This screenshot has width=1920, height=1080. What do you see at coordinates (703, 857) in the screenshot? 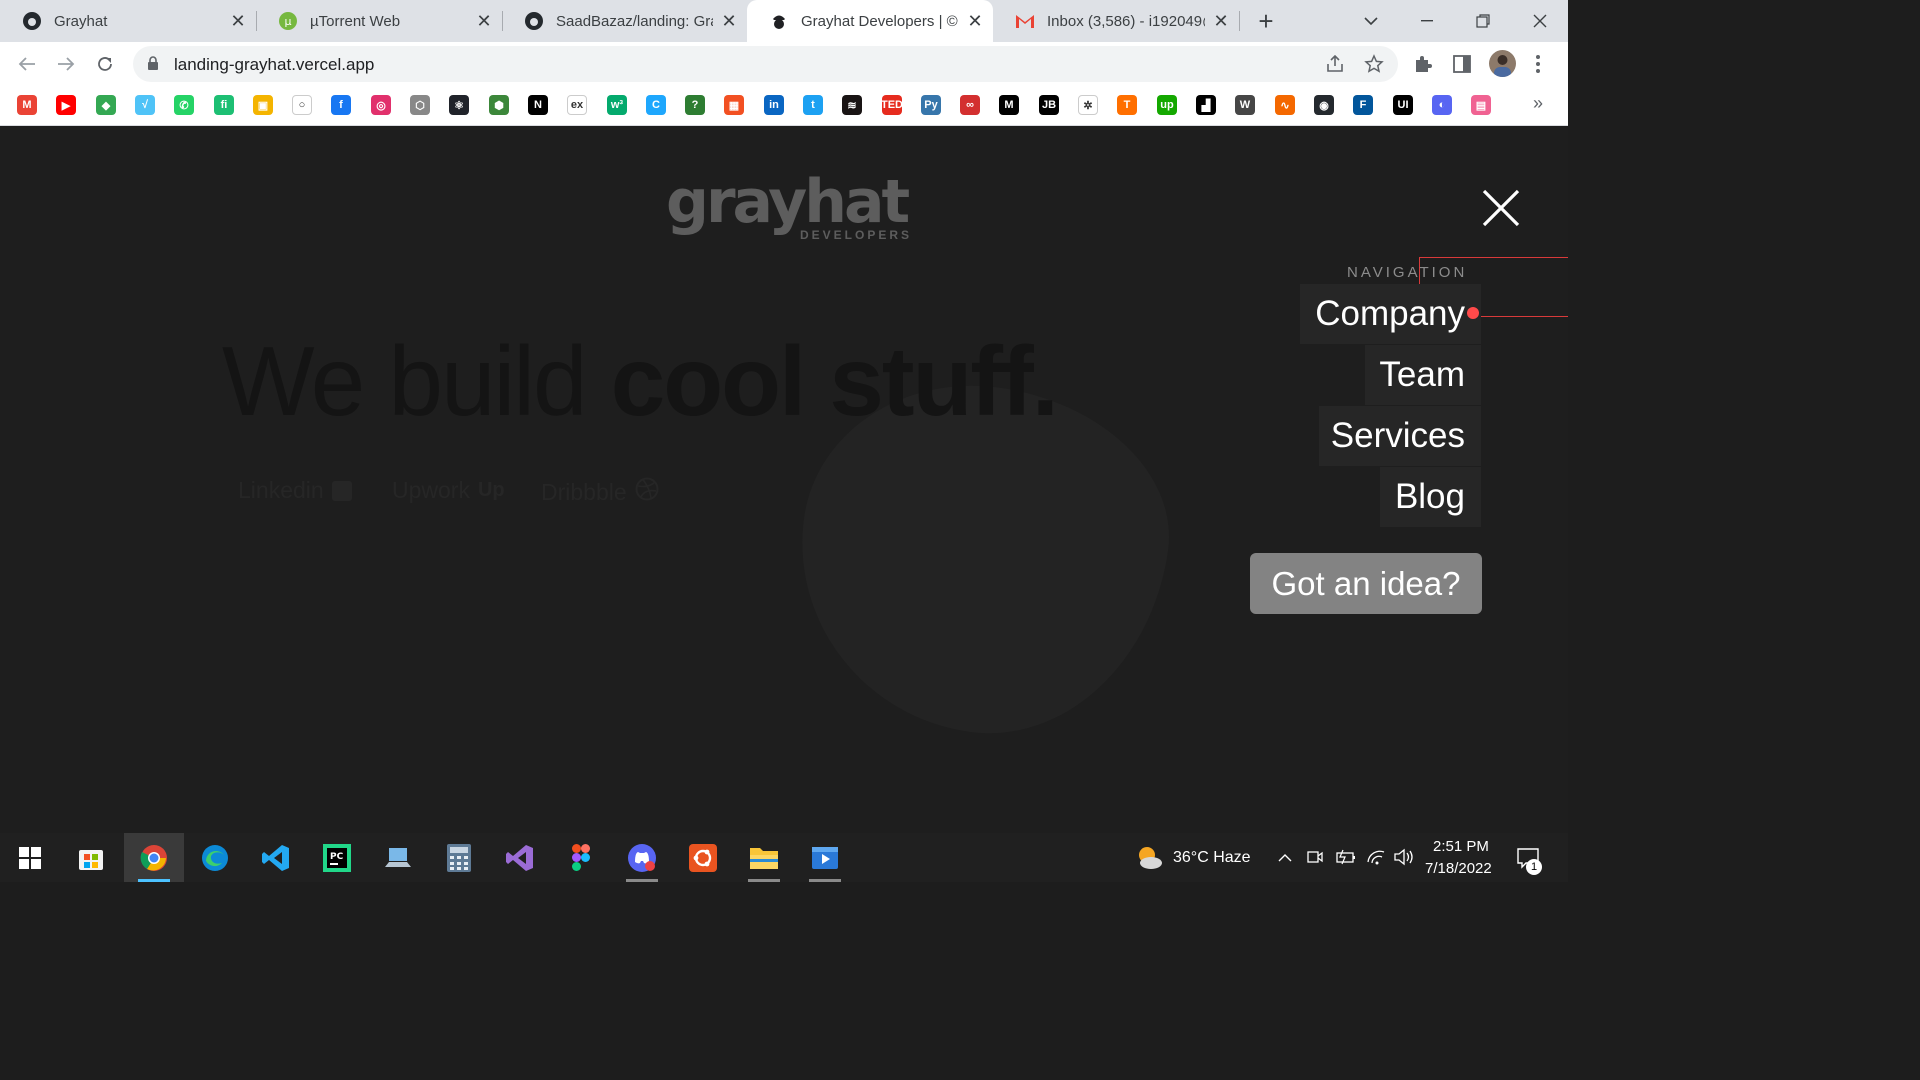
I see `taskbar-ubuntu` at bounding box center [703, 857].